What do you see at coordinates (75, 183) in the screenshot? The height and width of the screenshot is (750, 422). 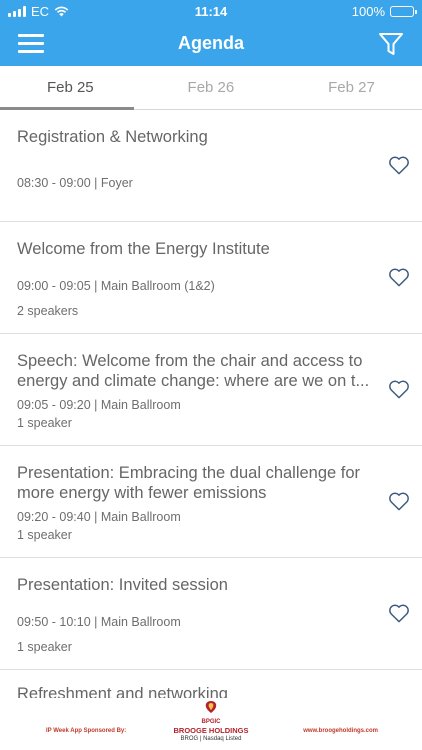 I see `session-time-location: 08:30 - 09:00 | Foyer` at bounding box center [75, 183].